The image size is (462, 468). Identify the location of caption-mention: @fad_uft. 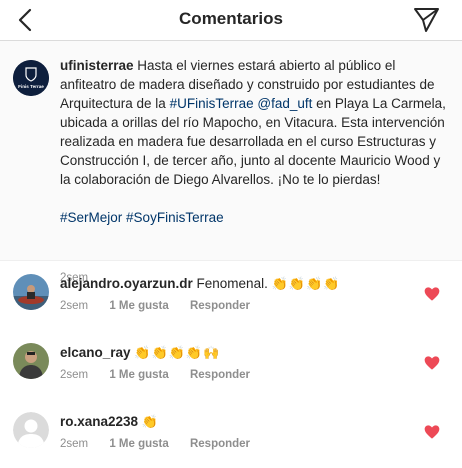
(284, 103).